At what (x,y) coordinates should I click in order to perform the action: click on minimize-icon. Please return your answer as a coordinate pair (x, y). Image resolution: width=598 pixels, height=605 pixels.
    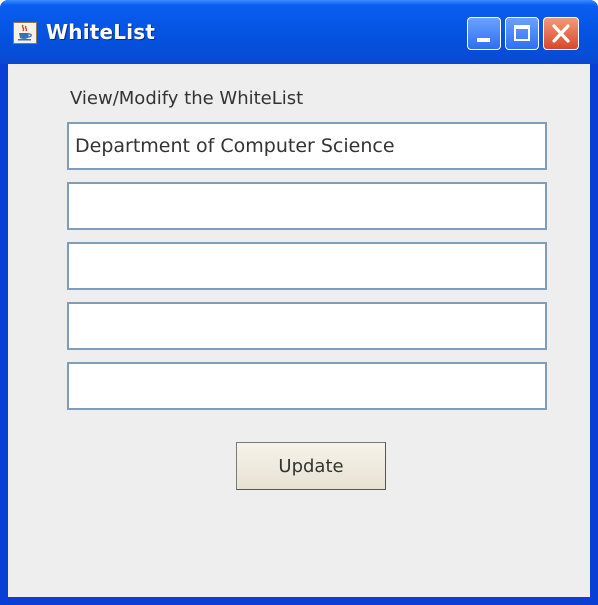
    Looking at the image, I should click on (483, 40).